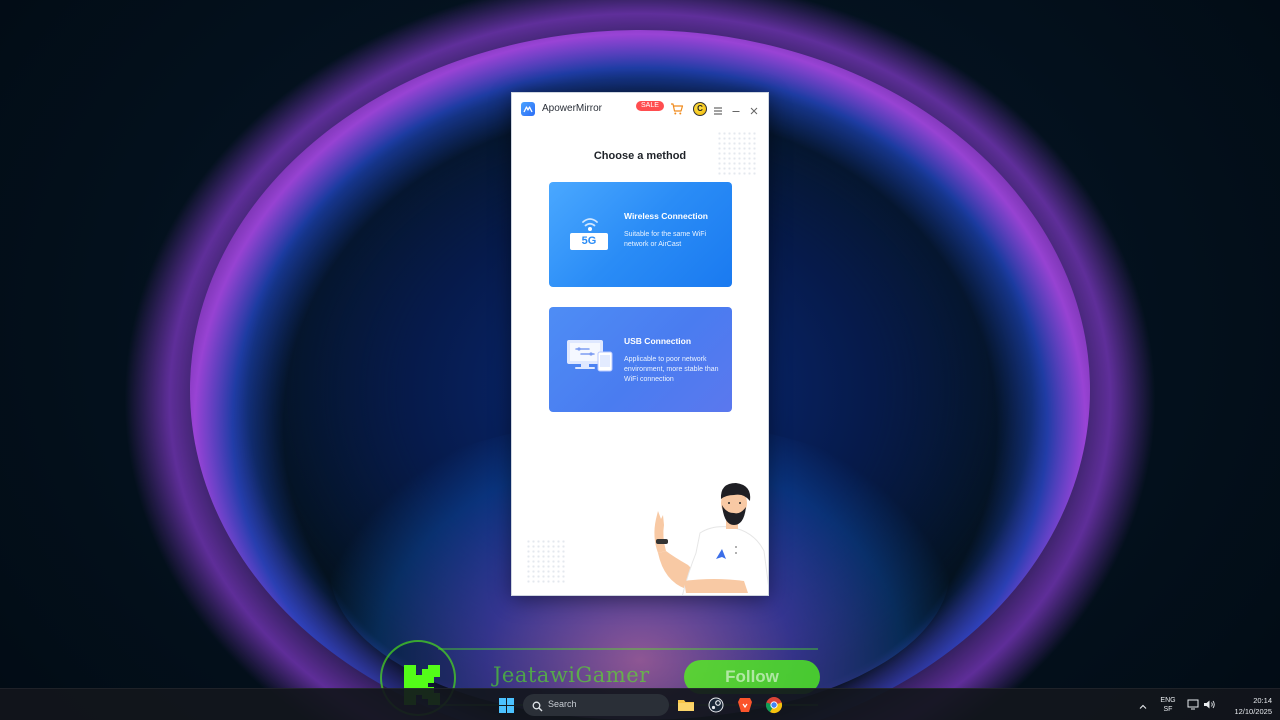 This screenshot has width=1280, height=720. Describe the element at coordinates (590, 234) in the screenshot. I see `wifi-5g-icon: 5G` at that location.